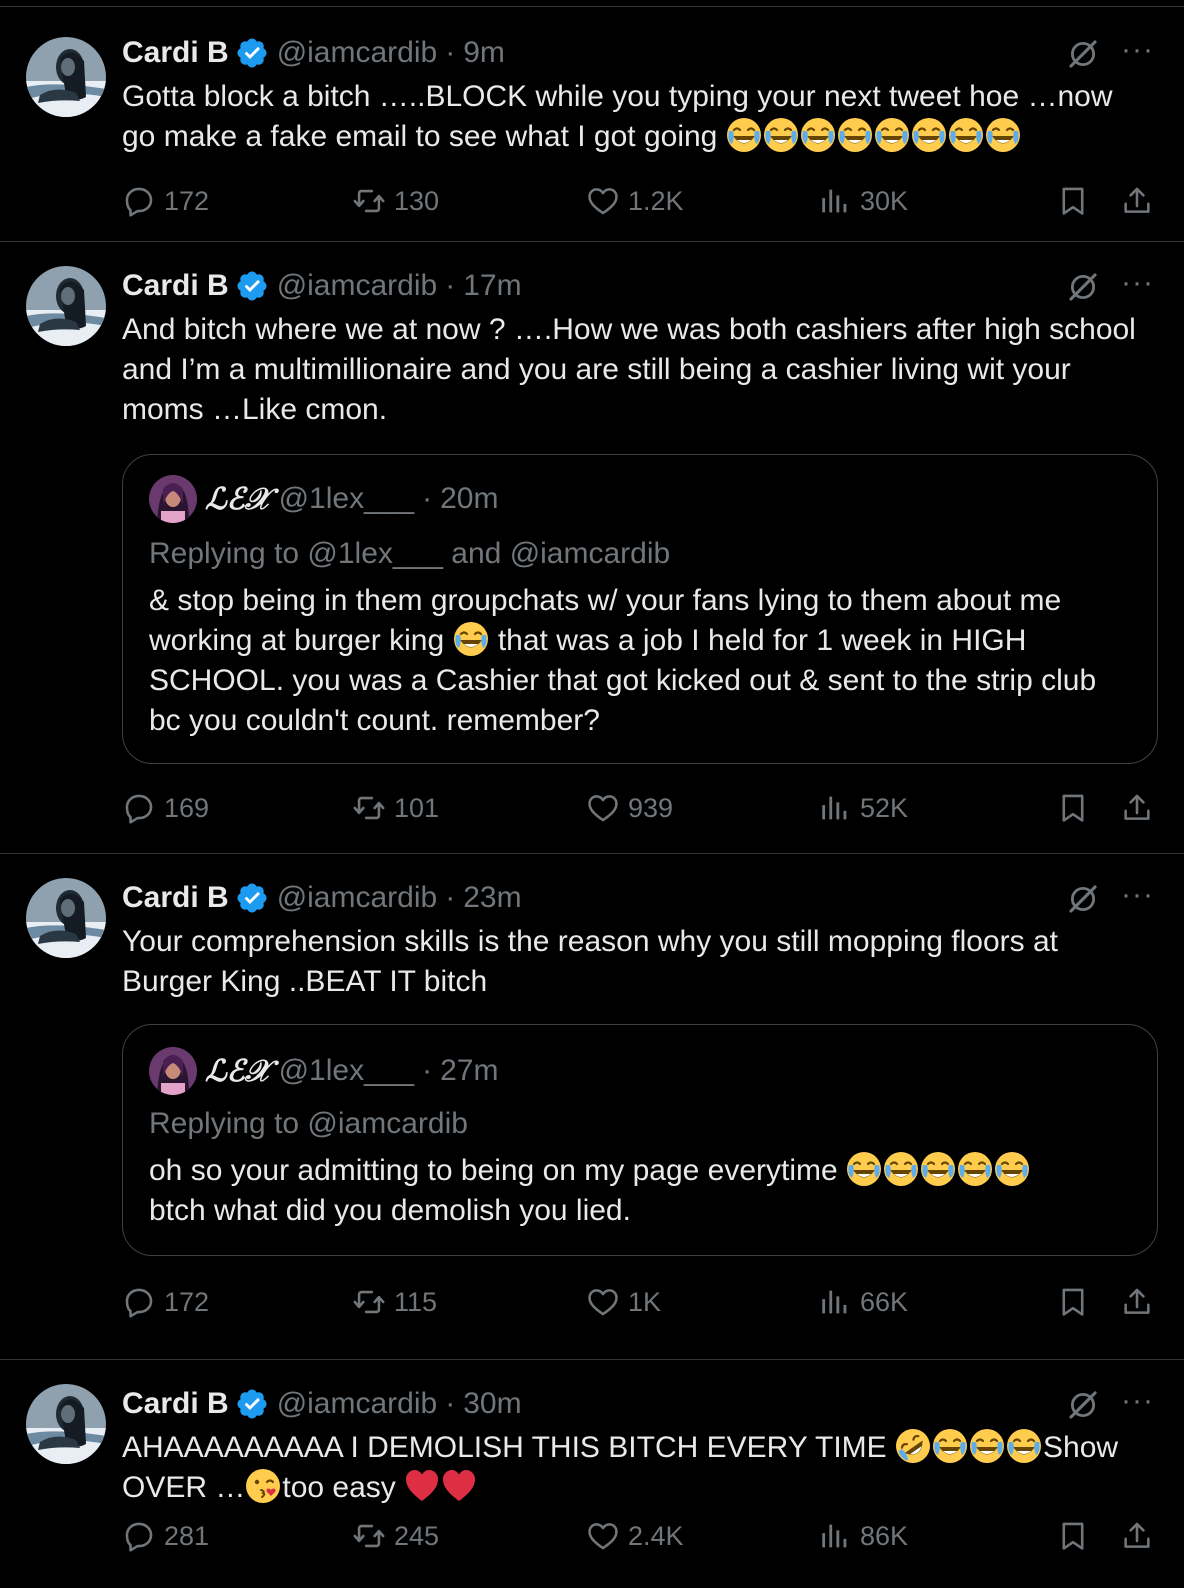 This screenshot has height=1588, width=1184. Describe the element at coordinates (395, 1536) in the screenshot. I see `retweet-button: 245` at that location.